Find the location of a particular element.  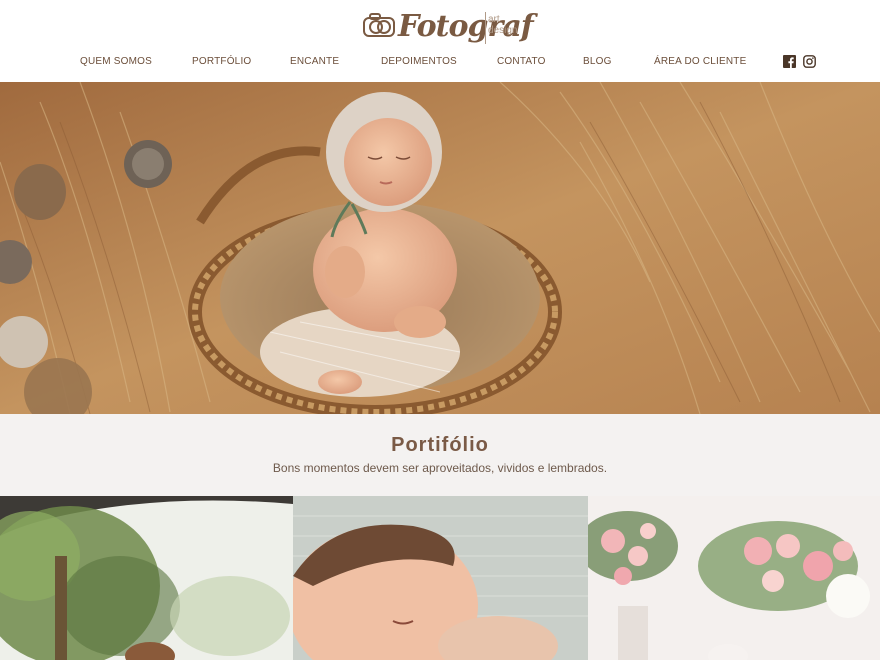

logo-tagline: art design is located at coordinates (502, 25).